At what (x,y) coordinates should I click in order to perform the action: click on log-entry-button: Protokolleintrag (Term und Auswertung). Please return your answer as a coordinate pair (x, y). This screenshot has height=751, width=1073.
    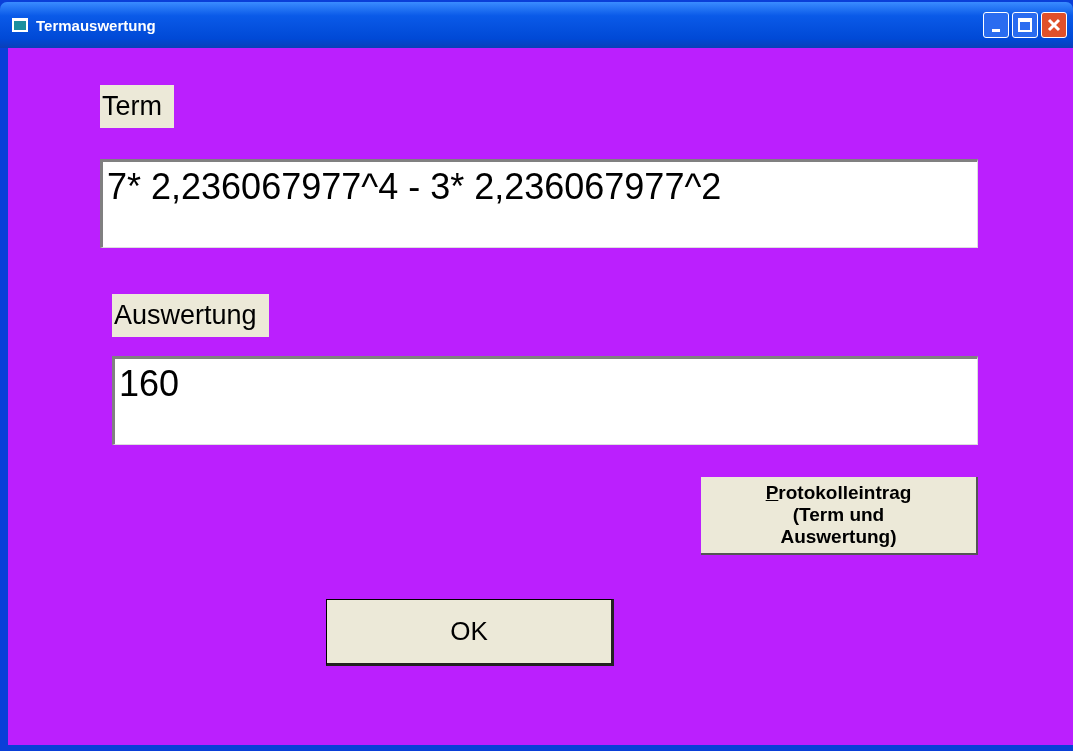
    Looking at the image, I should click on (839, 516).